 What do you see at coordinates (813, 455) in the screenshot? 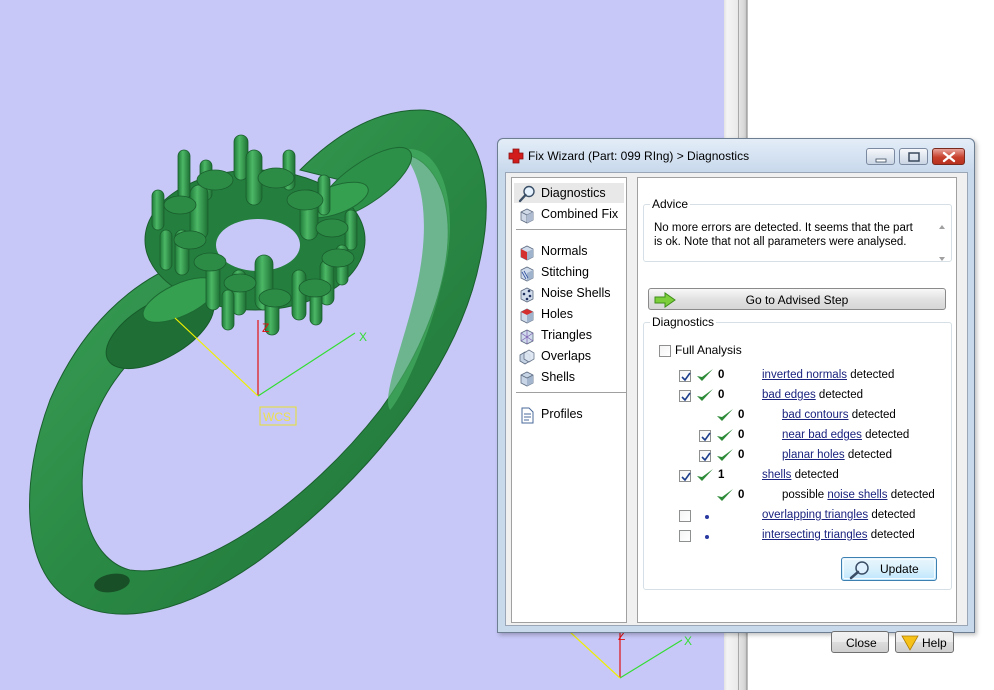
I see `diagnostic-link-planar-holes: planar holes` at bounding box center [813, 455].